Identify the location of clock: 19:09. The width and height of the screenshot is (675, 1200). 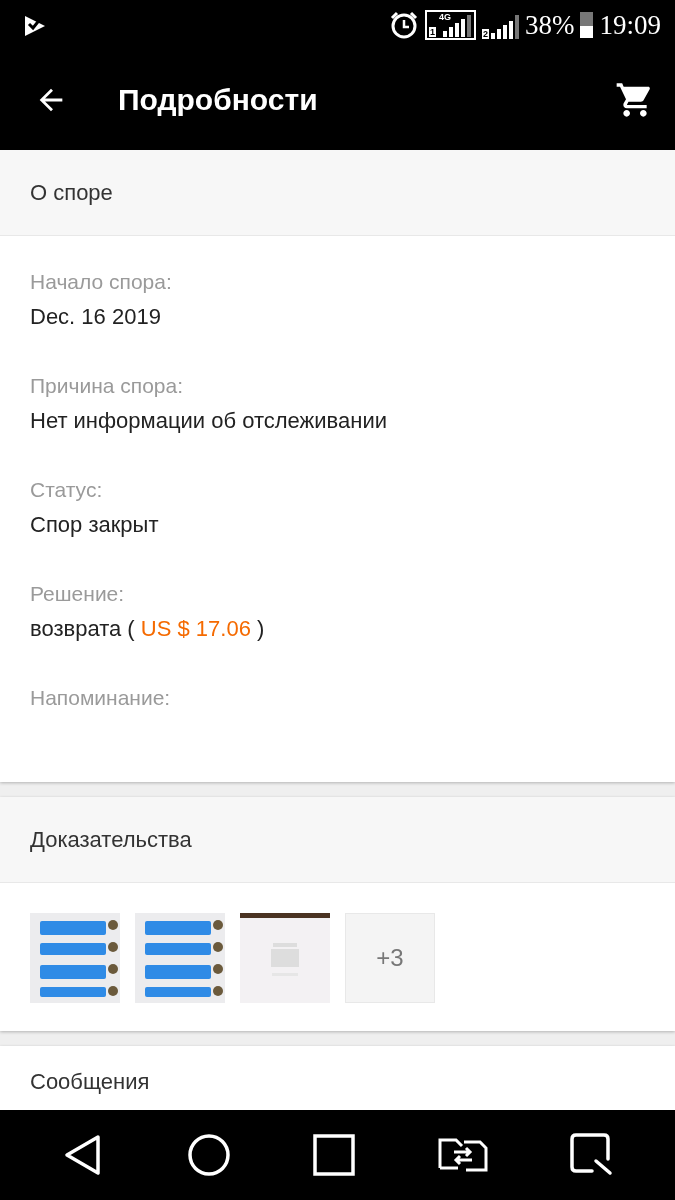
(630, 25).